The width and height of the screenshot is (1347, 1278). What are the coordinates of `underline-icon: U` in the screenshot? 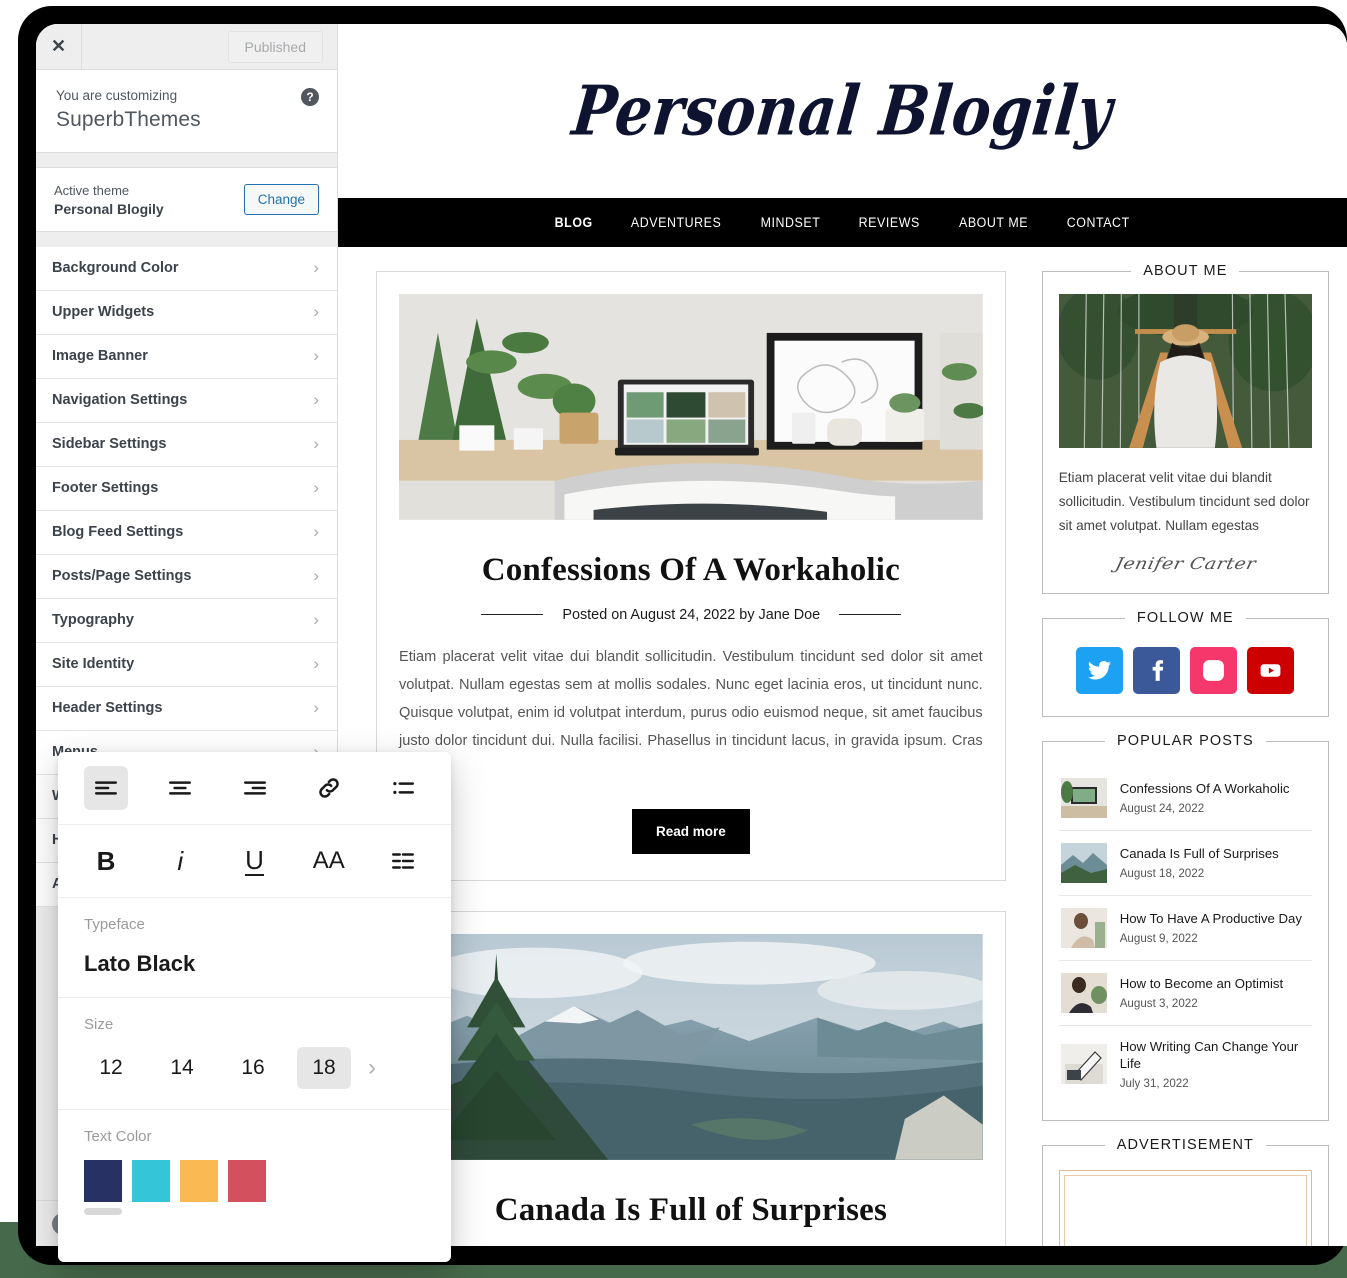 It's located at (255, 861).